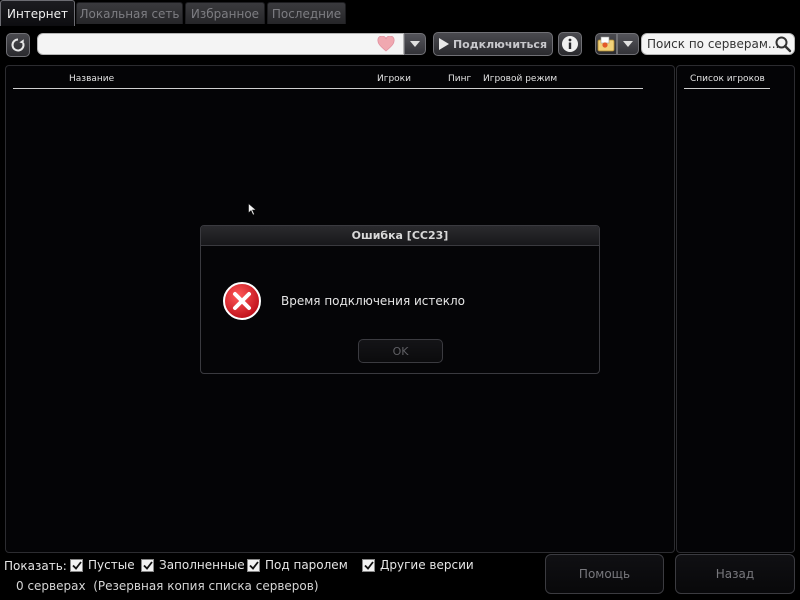  I want to click on info-icon, so click(570, 44).